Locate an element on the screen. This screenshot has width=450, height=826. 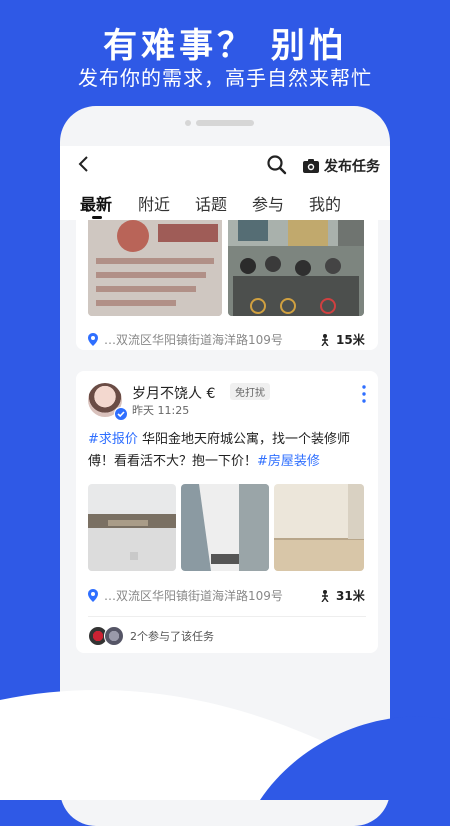
avatar is located at coordinates (114, 636).